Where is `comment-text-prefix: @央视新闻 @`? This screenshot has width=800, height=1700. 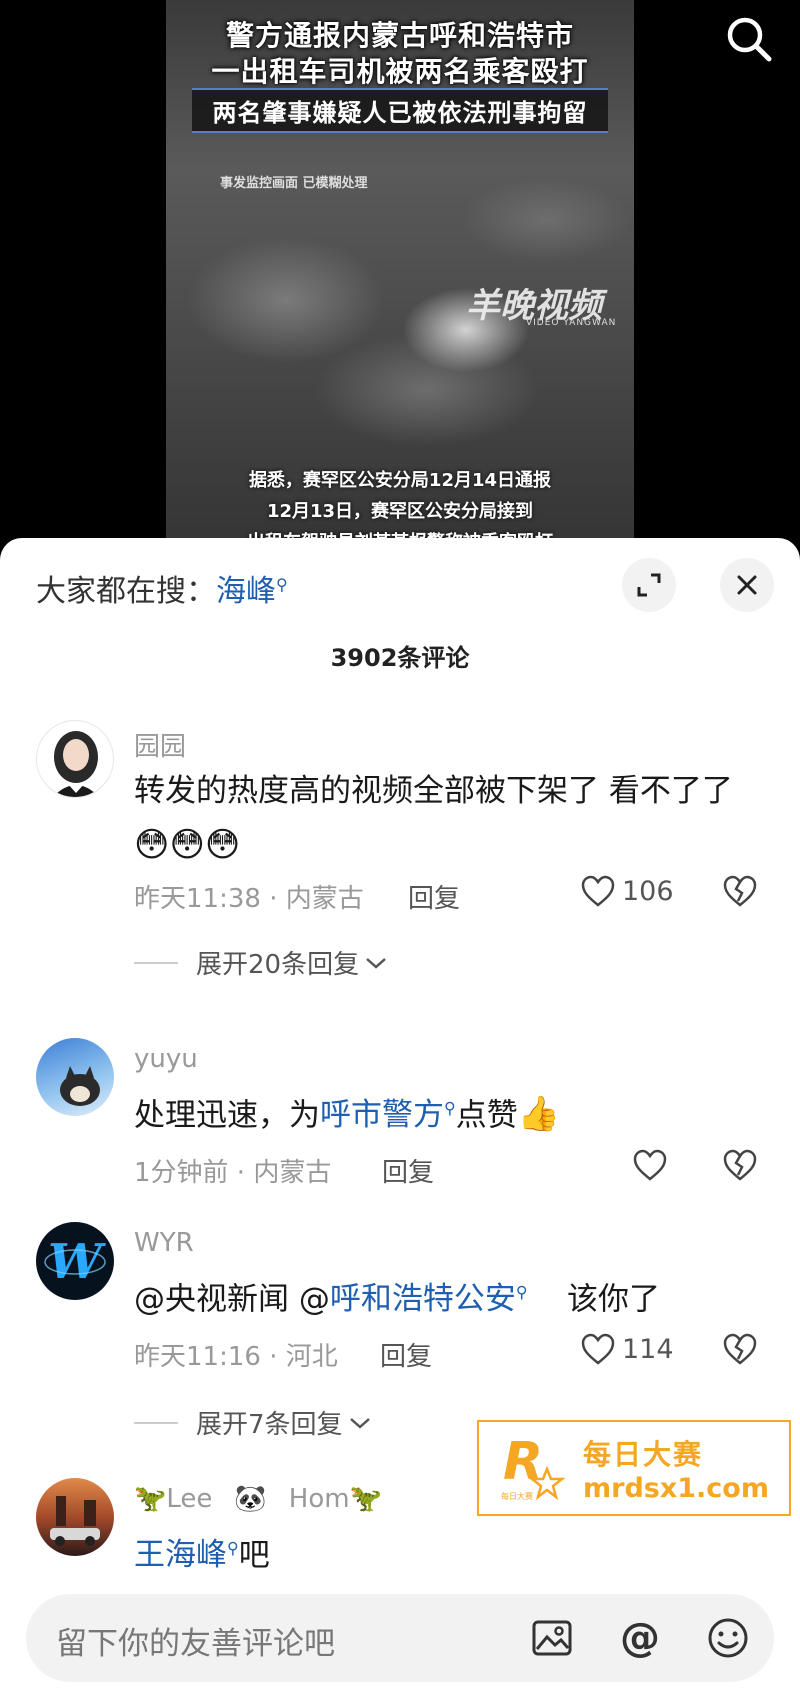
comment-text-prefix: @央视新闻 @ is located at coordinates (232, 1299).